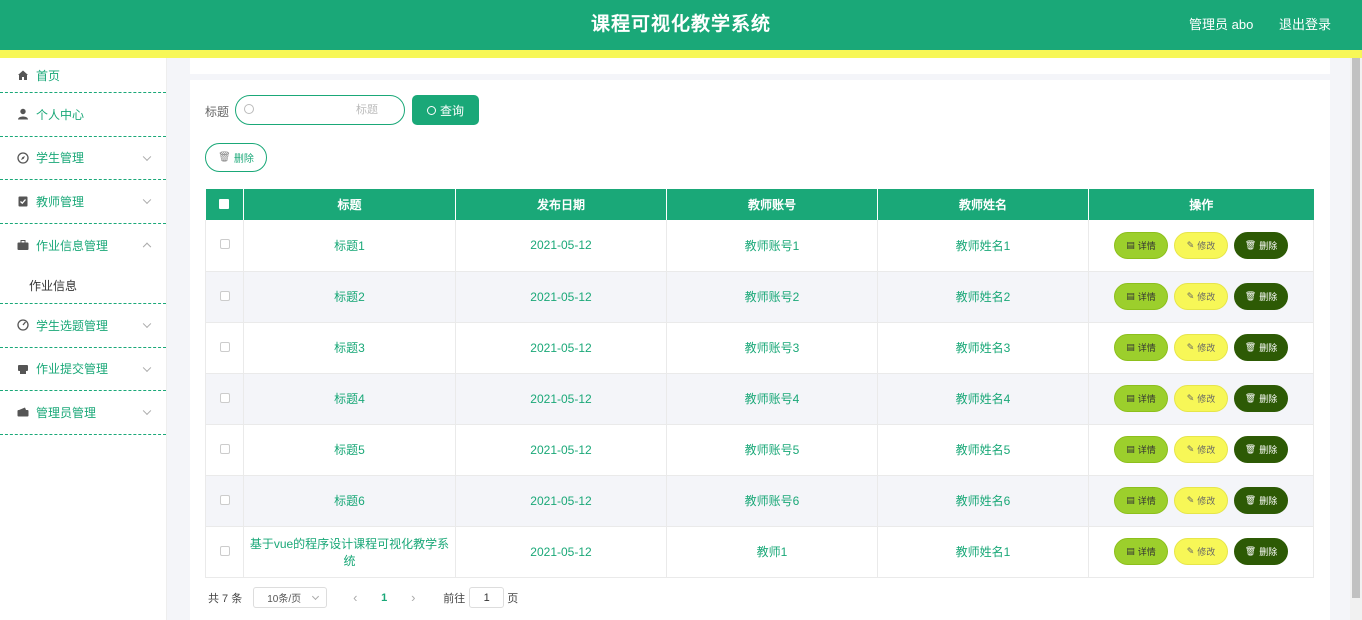  I want to click on sidebar-item-profile: 个人中心, so click(83, 115).